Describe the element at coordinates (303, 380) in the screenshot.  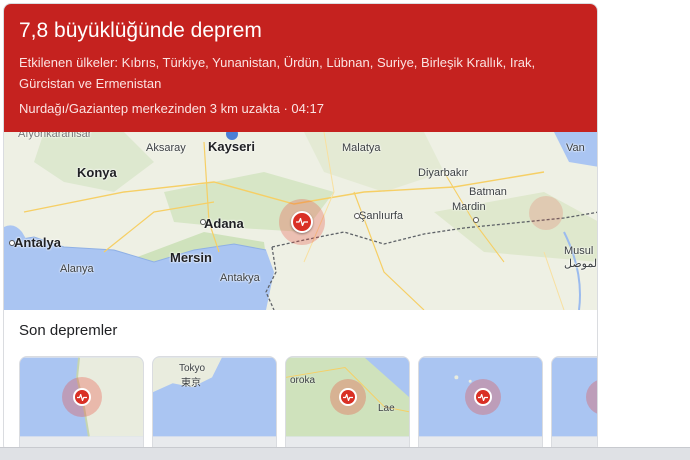
I see `thumb-label-oroka: oroka` at that location.